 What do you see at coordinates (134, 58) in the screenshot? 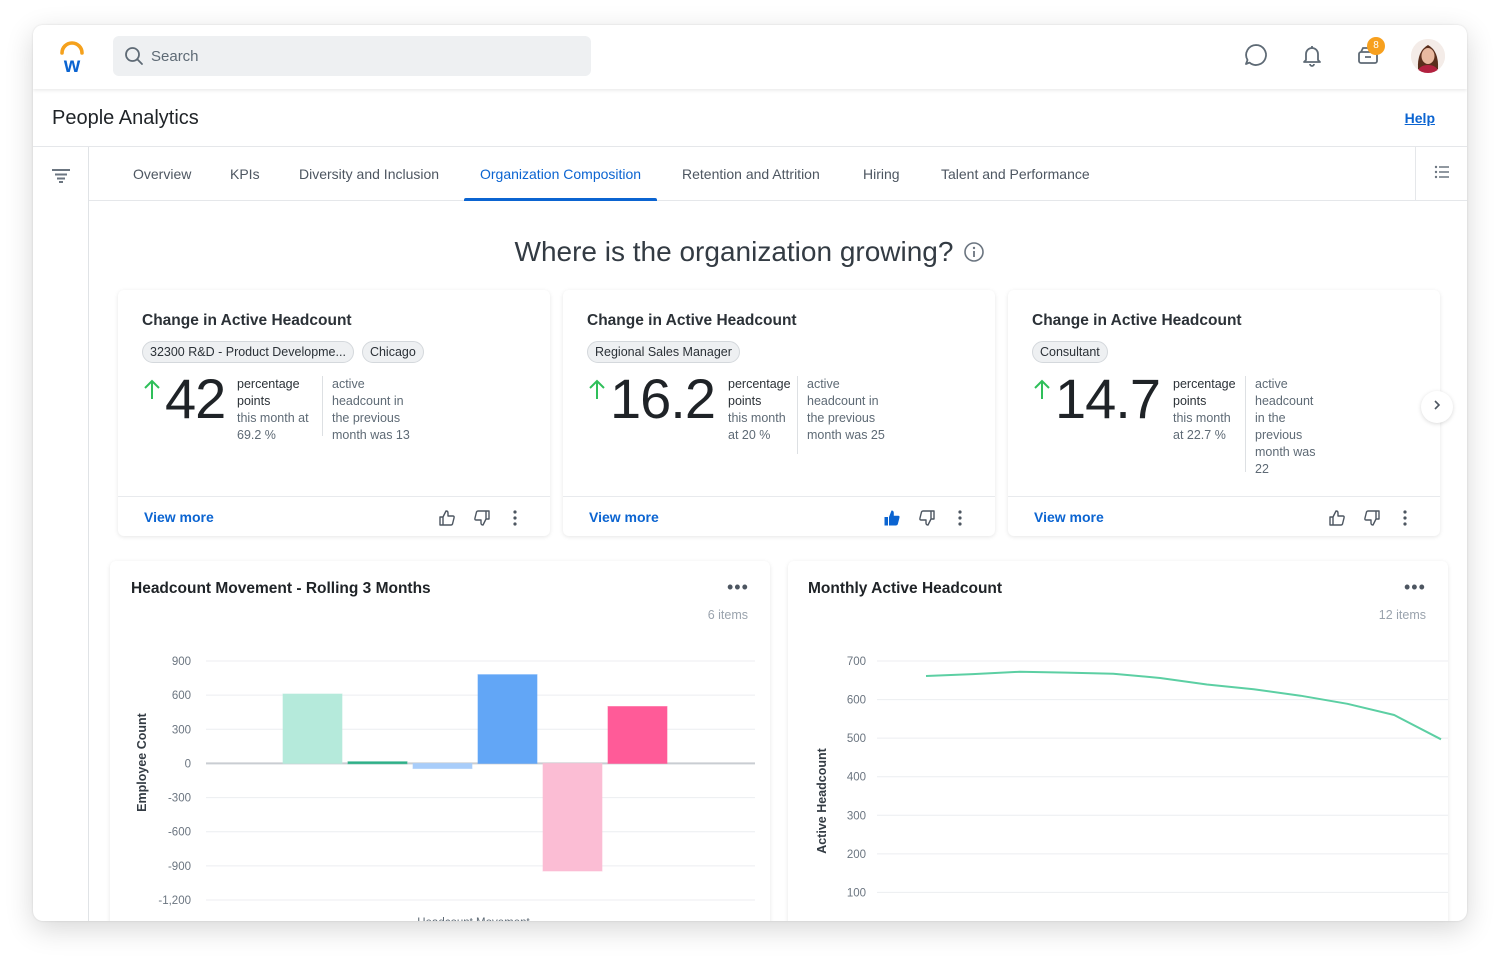
I see `search-icon` at bounding box center [134, 58].